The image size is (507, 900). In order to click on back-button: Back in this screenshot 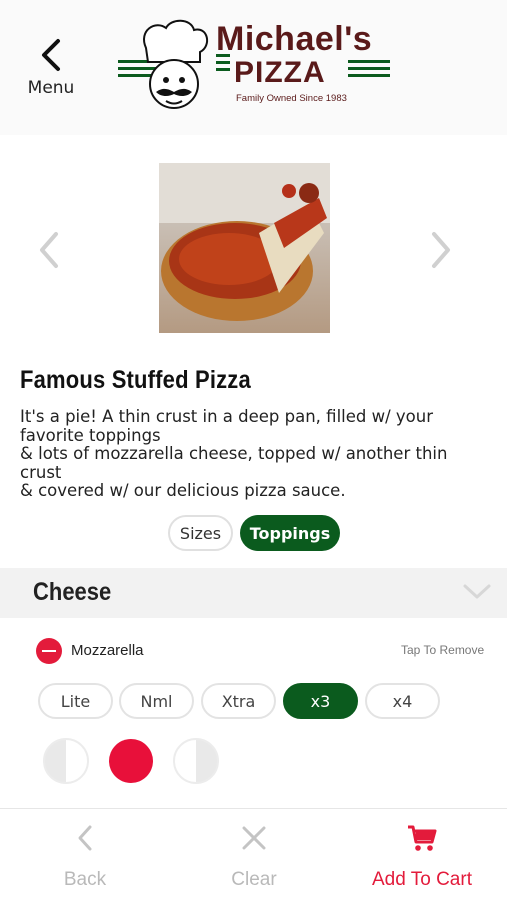, I will do `click(85, 857)`.